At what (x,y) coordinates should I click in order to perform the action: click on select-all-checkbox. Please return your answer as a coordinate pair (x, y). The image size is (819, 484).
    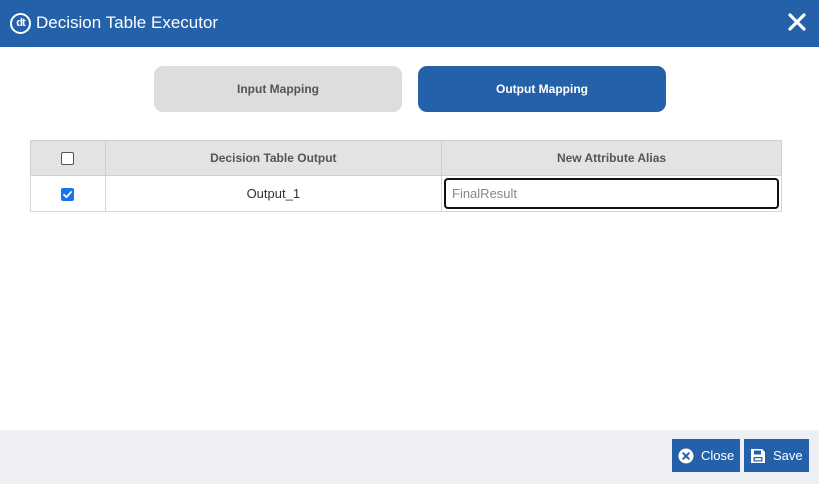
    Looking at the image, I should click on (68, 159).